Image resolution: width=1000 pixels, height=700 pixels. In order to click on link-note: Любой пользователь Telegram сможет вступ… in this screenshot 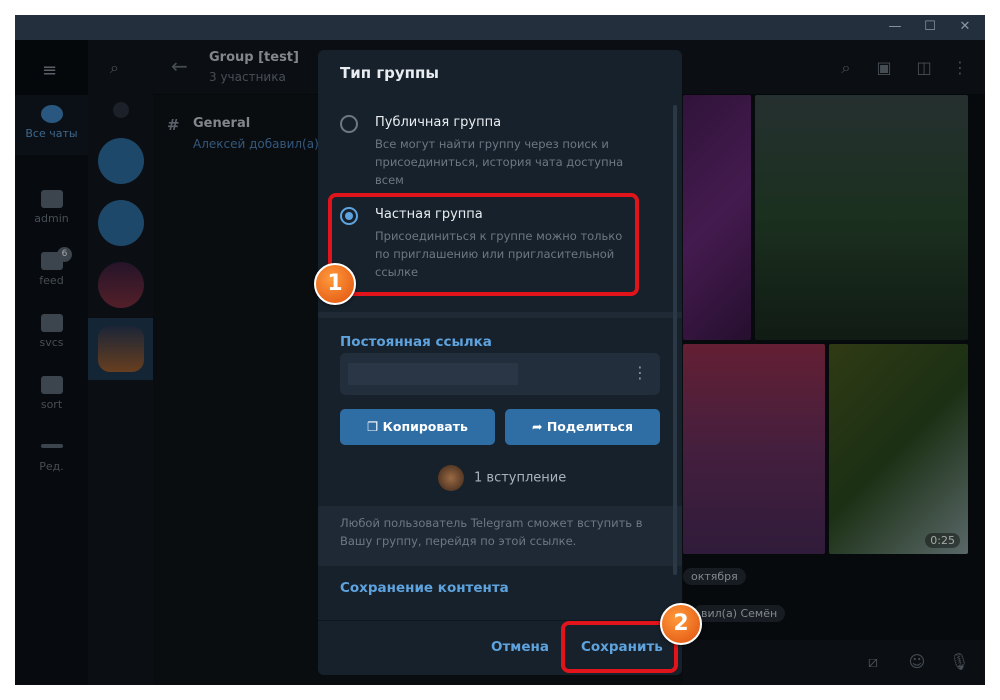, I will do `click(500, 536)`.